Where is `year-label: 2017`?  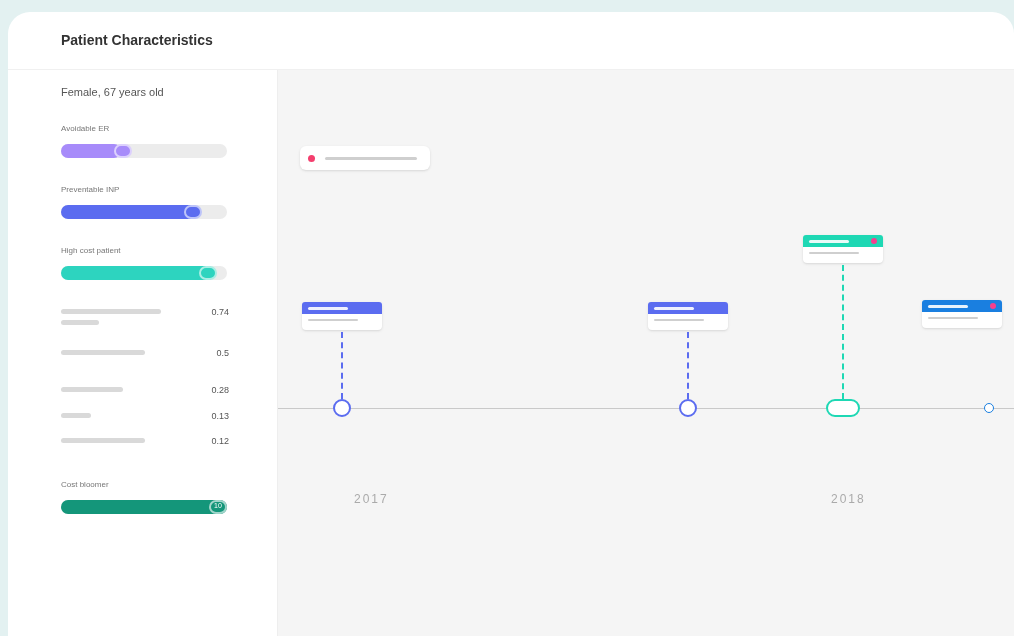
year-label: 2017 is located at coordinates (371, 499).